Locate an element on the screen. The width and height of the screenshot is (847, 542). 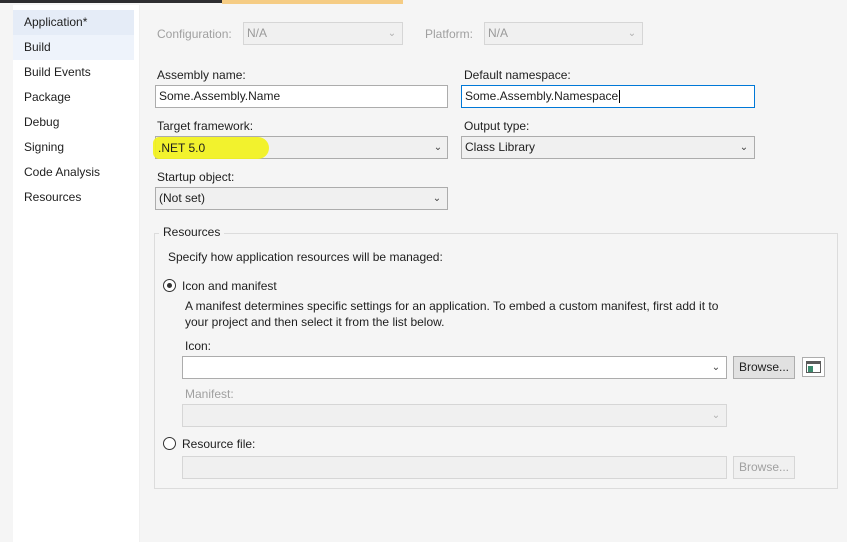
output-type-select: Class Library ⌄ is located at coordinates (608, 147).